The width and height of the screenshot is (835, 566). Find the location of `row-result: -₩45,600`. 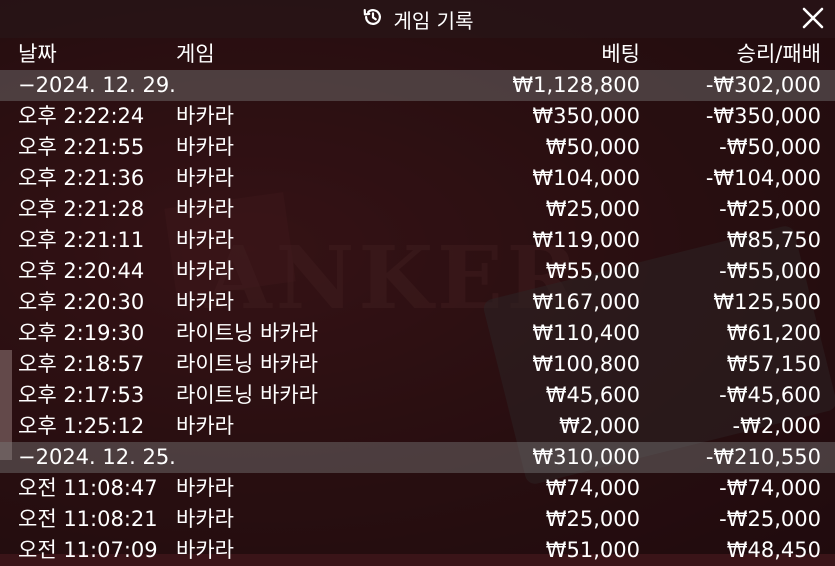

row-result: -₩45,600 is located at coordinates (770, 395).